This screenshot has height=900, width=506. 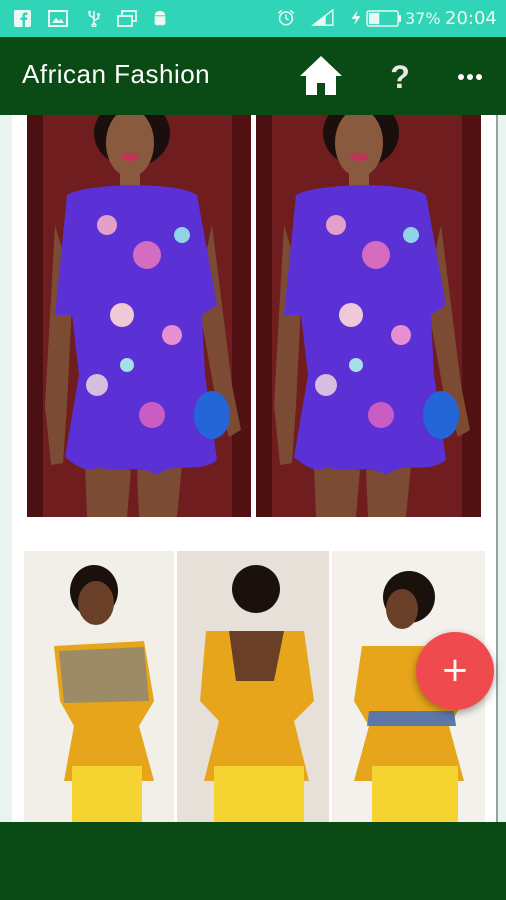 What do you see at coordinates (286, 17) in the screenshot?
I see `alarm-icon` at bounding box center [286, 17].